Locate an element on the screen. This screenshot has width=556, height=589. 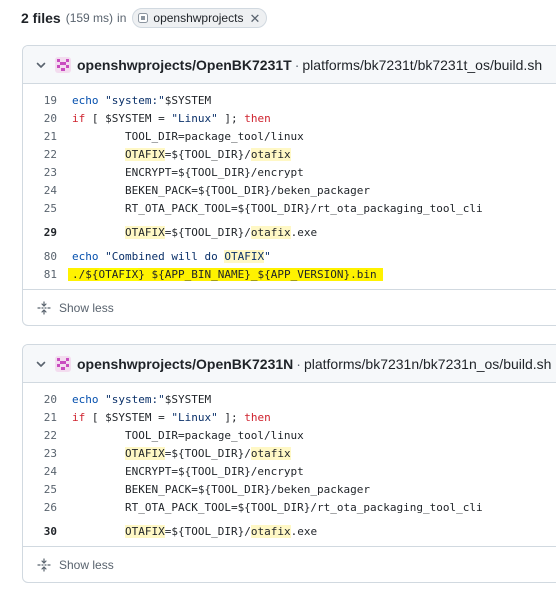
code-line: 30 OTAFIX=${TOOL_DIR}/otafix.exe is located at coordinates (289, 531).